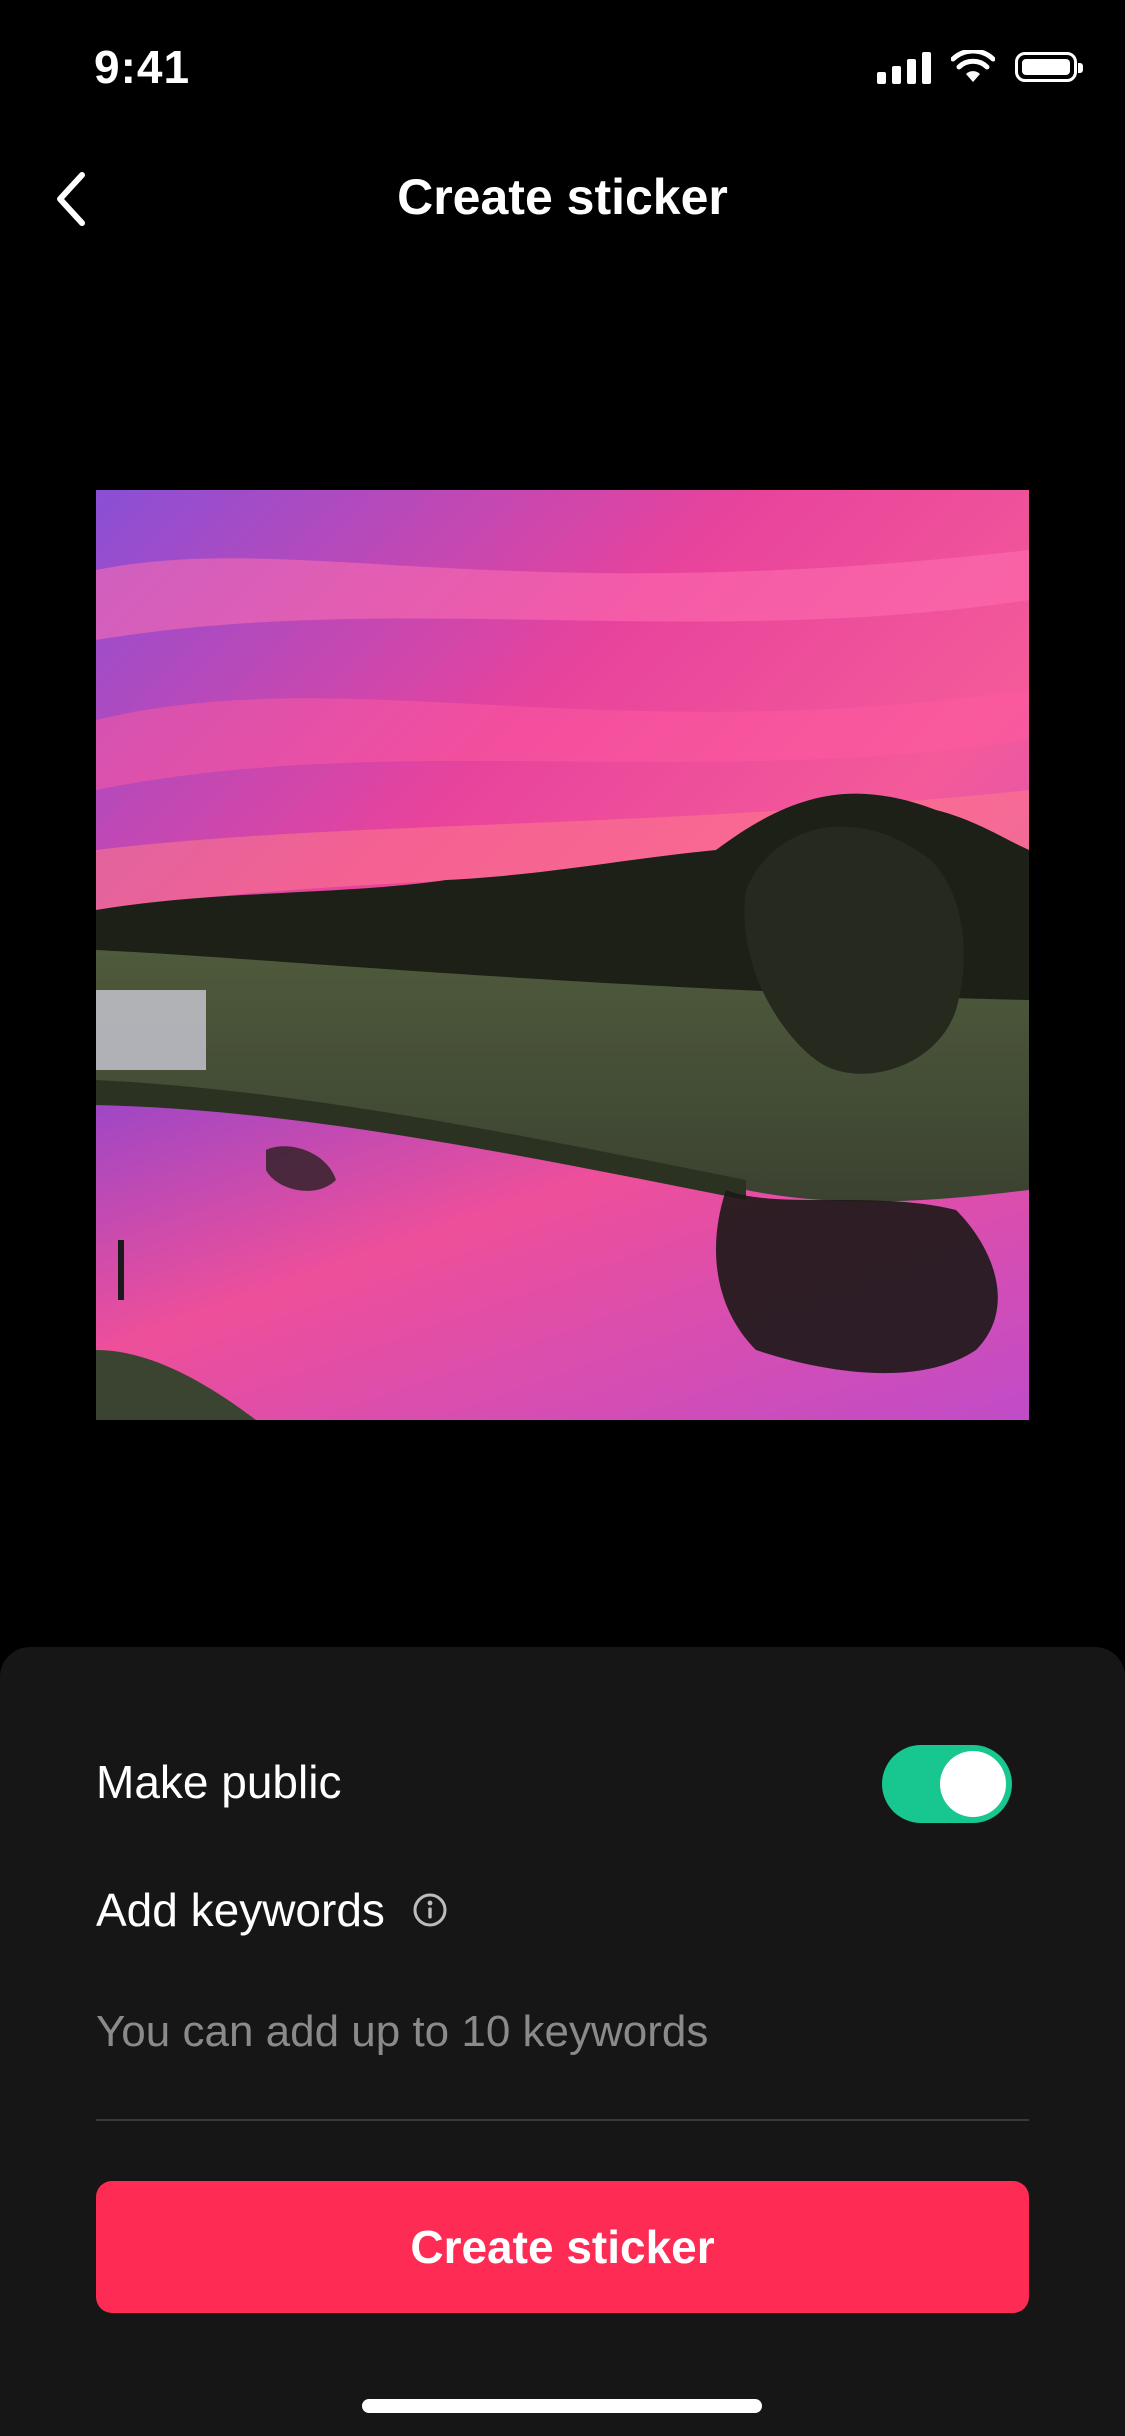 The image size is (1125, 2436). I want to click on toggle-knob, so click(973, 1784).